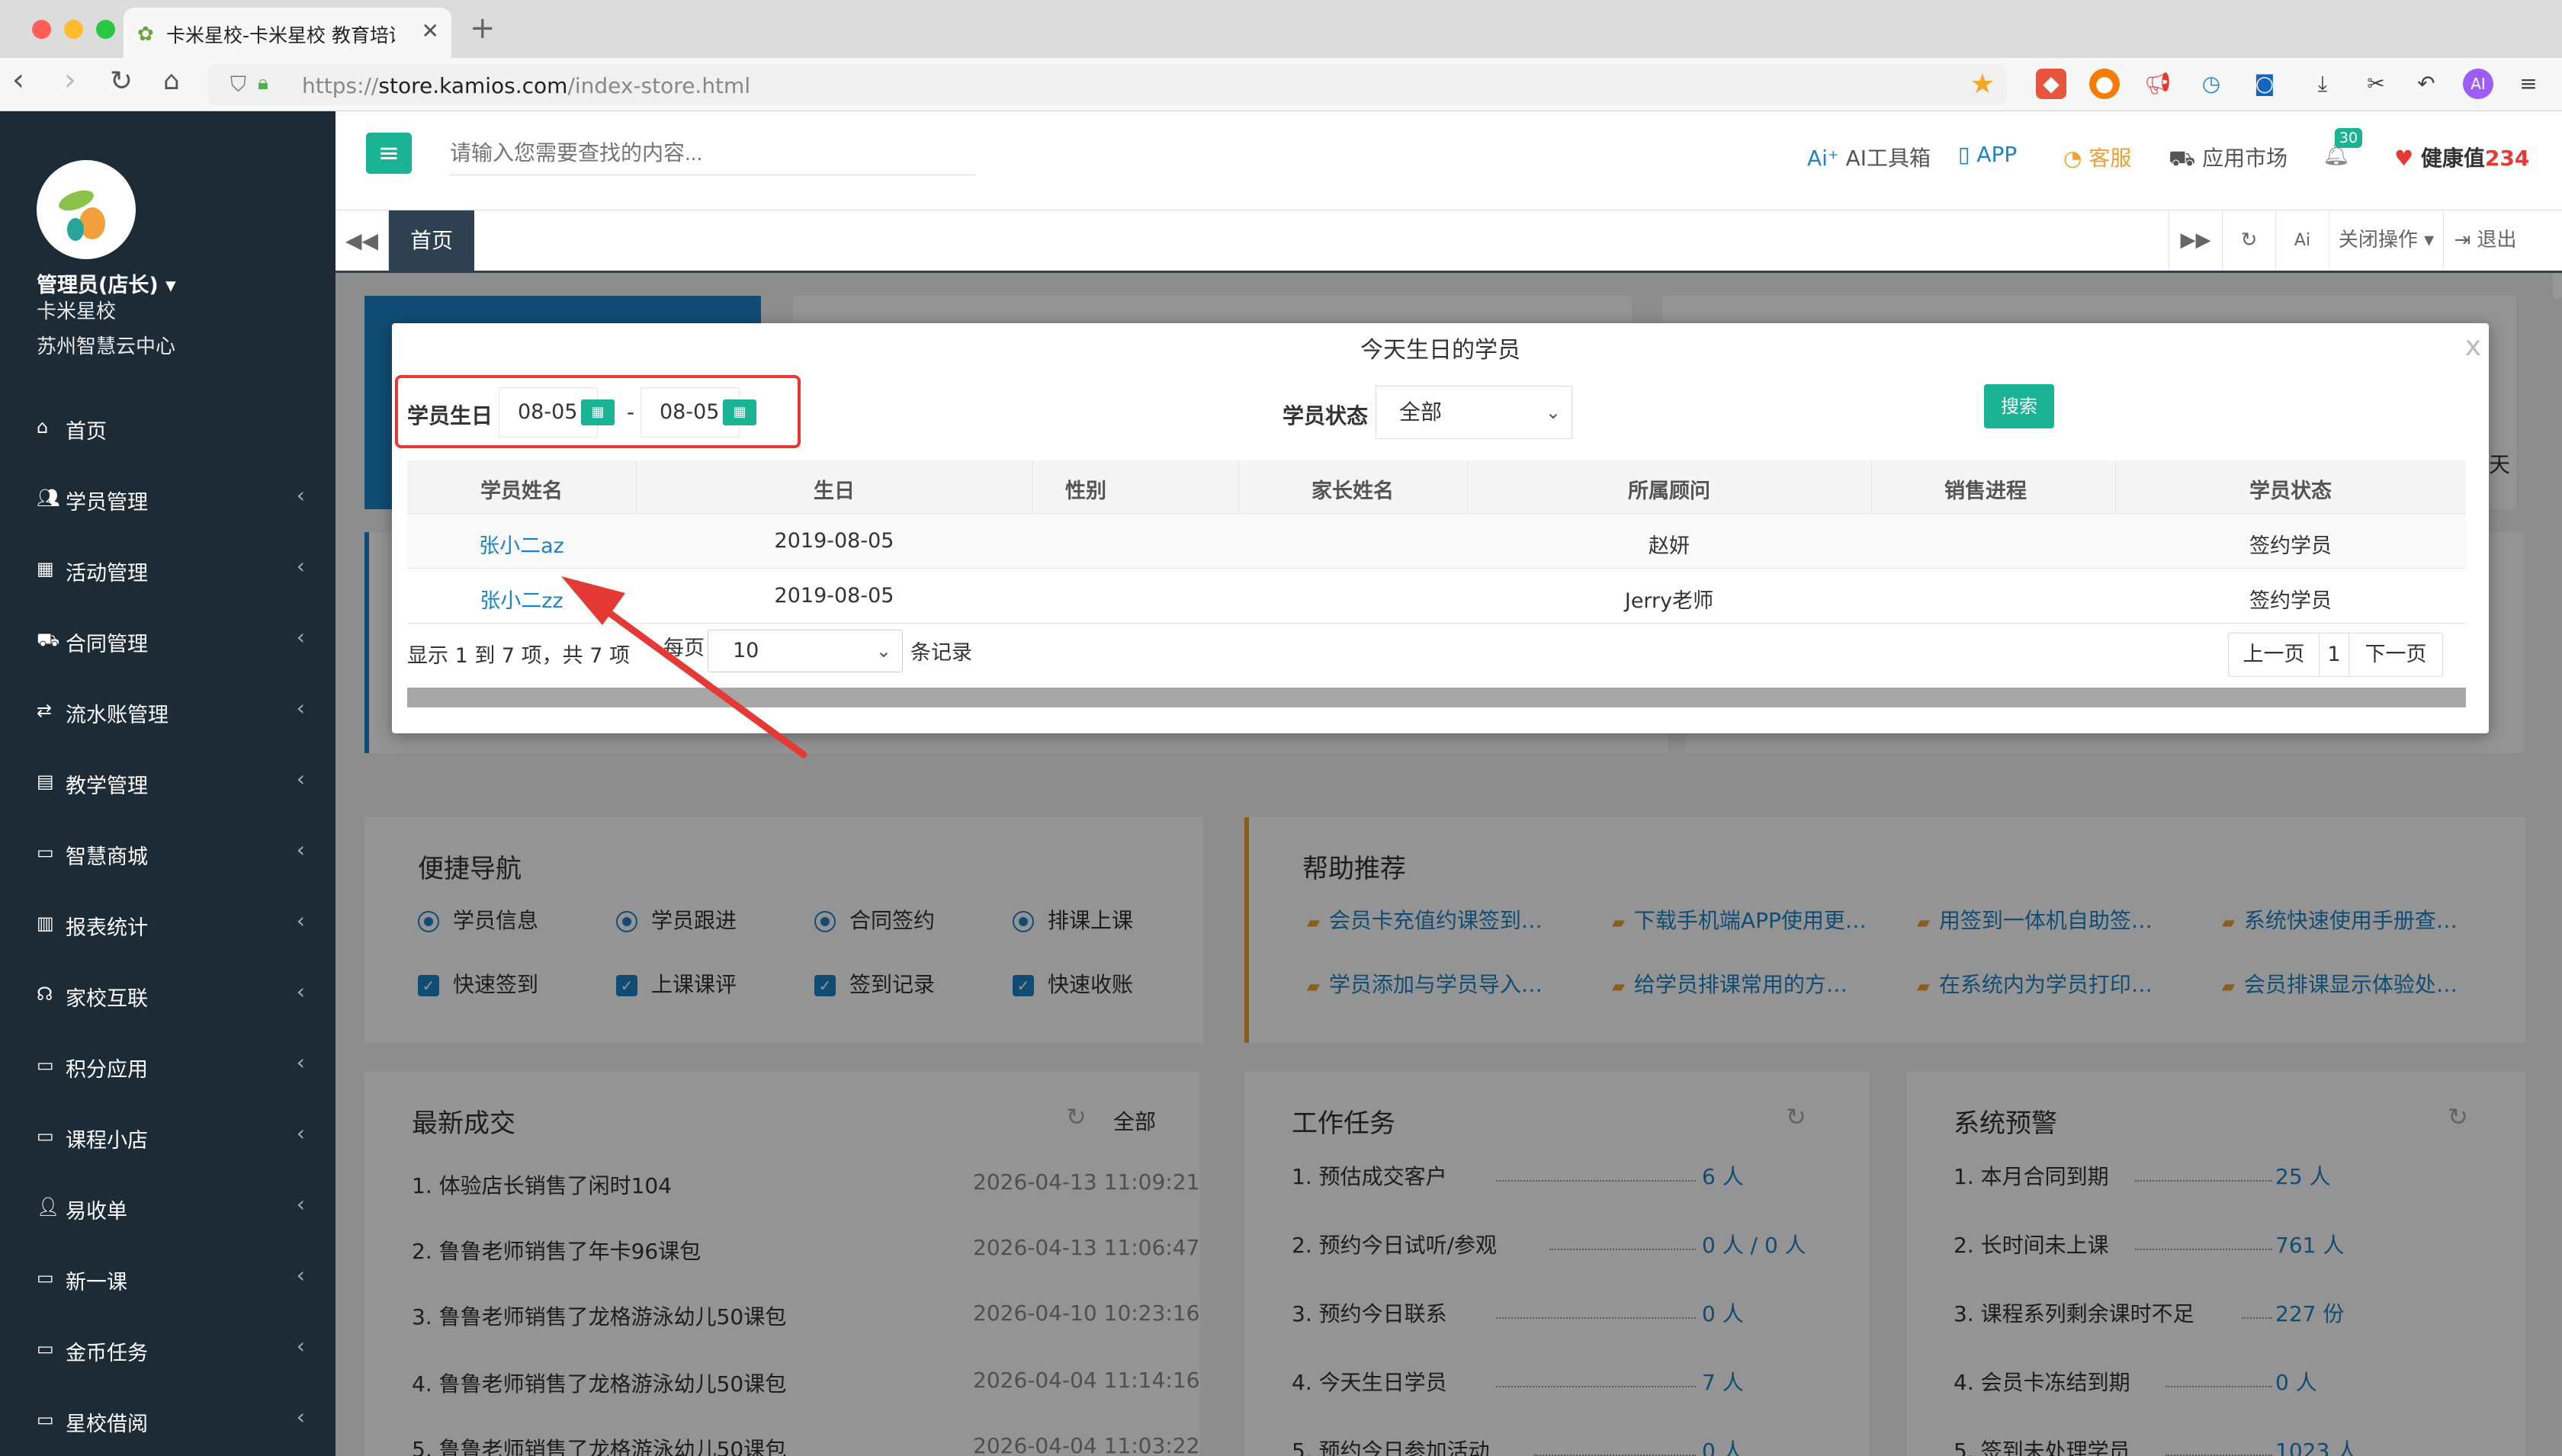 Image resolution: width=2562 pixels, height=1456 pixels. Describe the element at coordinates (168, 1350) in the screenshot. I see `sidebar-item-coin-tasks: ▭ 金币任务 ‹` at that location.